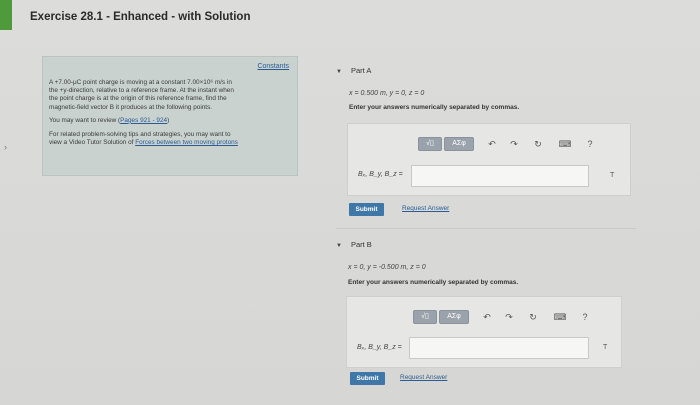  Describe the element at coordinates (423, 377) in the screenshot. I see `part-b-request-answer-link: Request Answer` at that location.